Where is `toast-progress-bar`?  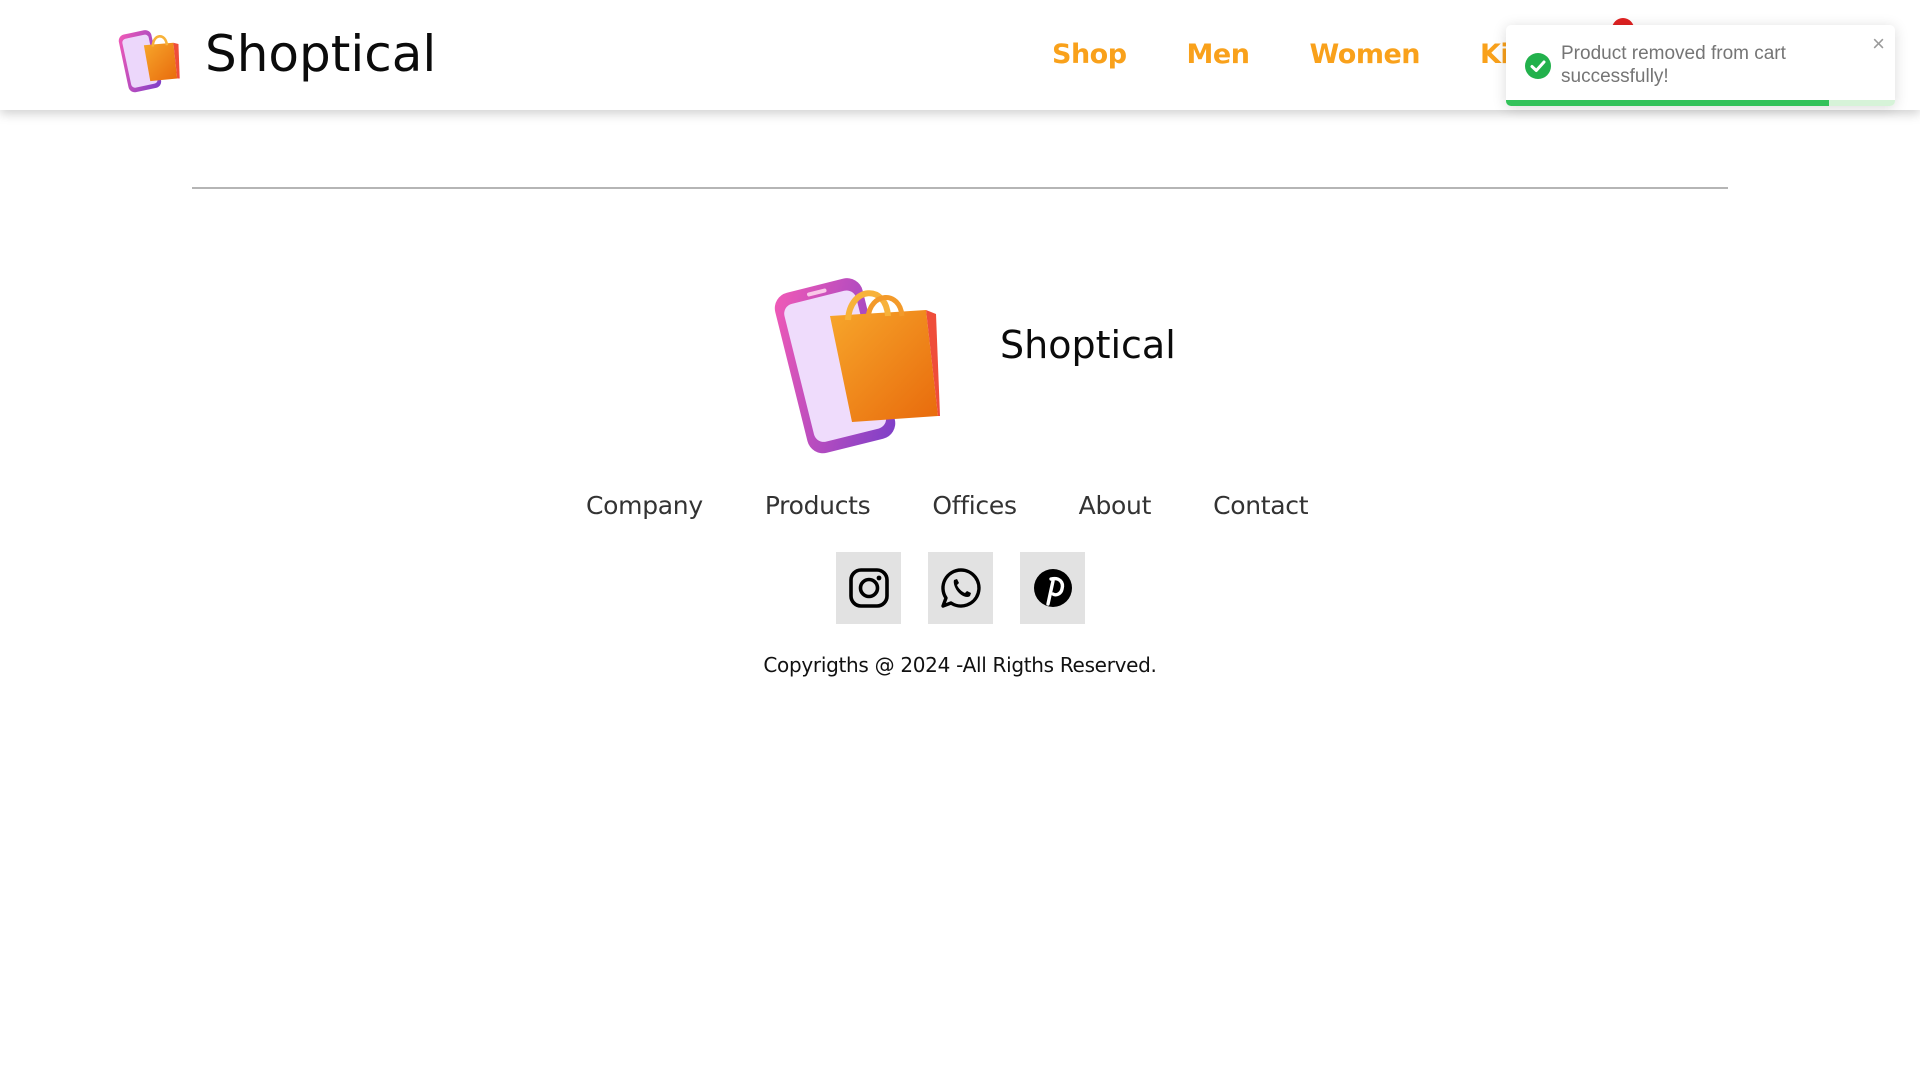
toast-progress-bar is located at coordinates (1667, 103).